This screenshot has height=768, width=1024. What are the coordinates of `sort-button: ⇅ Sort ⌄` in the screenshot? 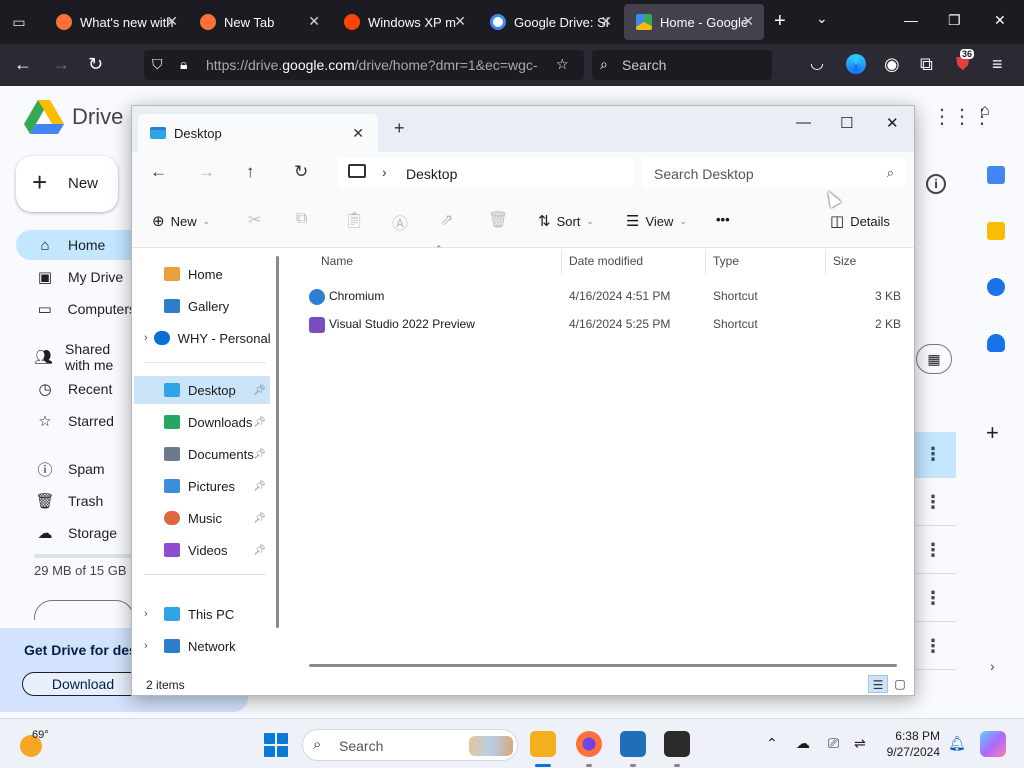 It's located at (566, 221).